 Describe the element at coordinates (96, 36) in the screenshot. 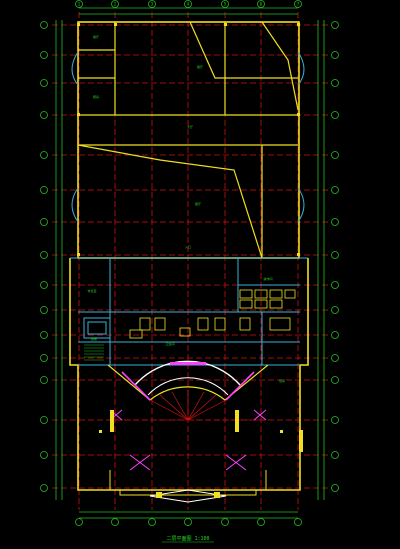

I see `room-label-1: 餐厅` at that location.